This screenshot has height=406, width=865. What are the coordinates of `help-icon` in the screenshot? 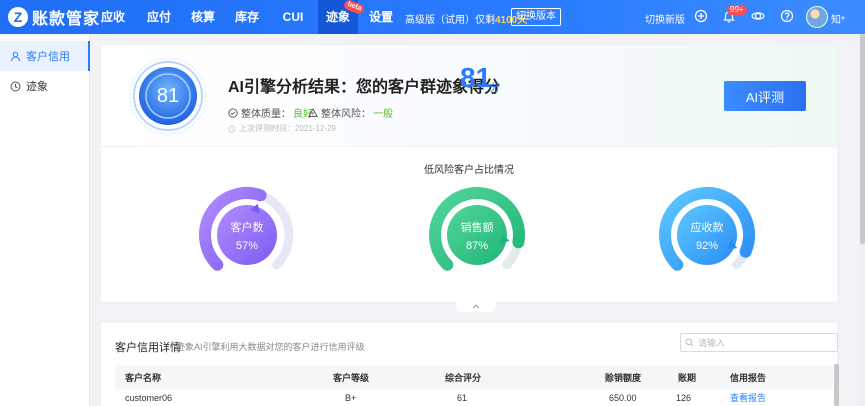 It's located at (787, 16).